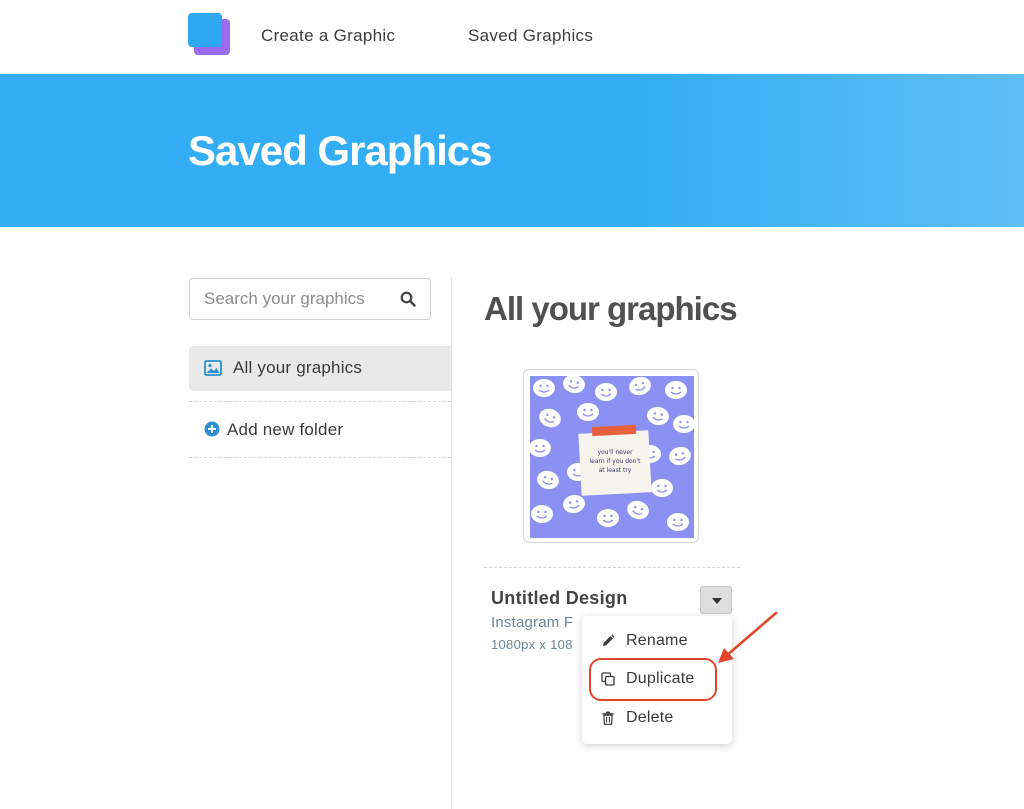 The width and height of the screenshot is (1024, 809). Describe the element at coordinates (328, 36) in the screenshot. I see `nav-create-graphic: Create a Graphic` at that location.